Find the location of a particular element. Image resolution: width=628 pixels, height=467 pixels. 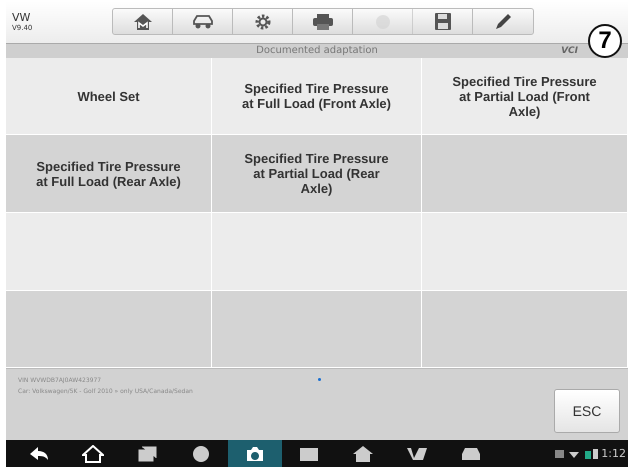

table-cell: Specified Tire Pressure at Full Load (Front Axle) is located at coordinates (317, 97).